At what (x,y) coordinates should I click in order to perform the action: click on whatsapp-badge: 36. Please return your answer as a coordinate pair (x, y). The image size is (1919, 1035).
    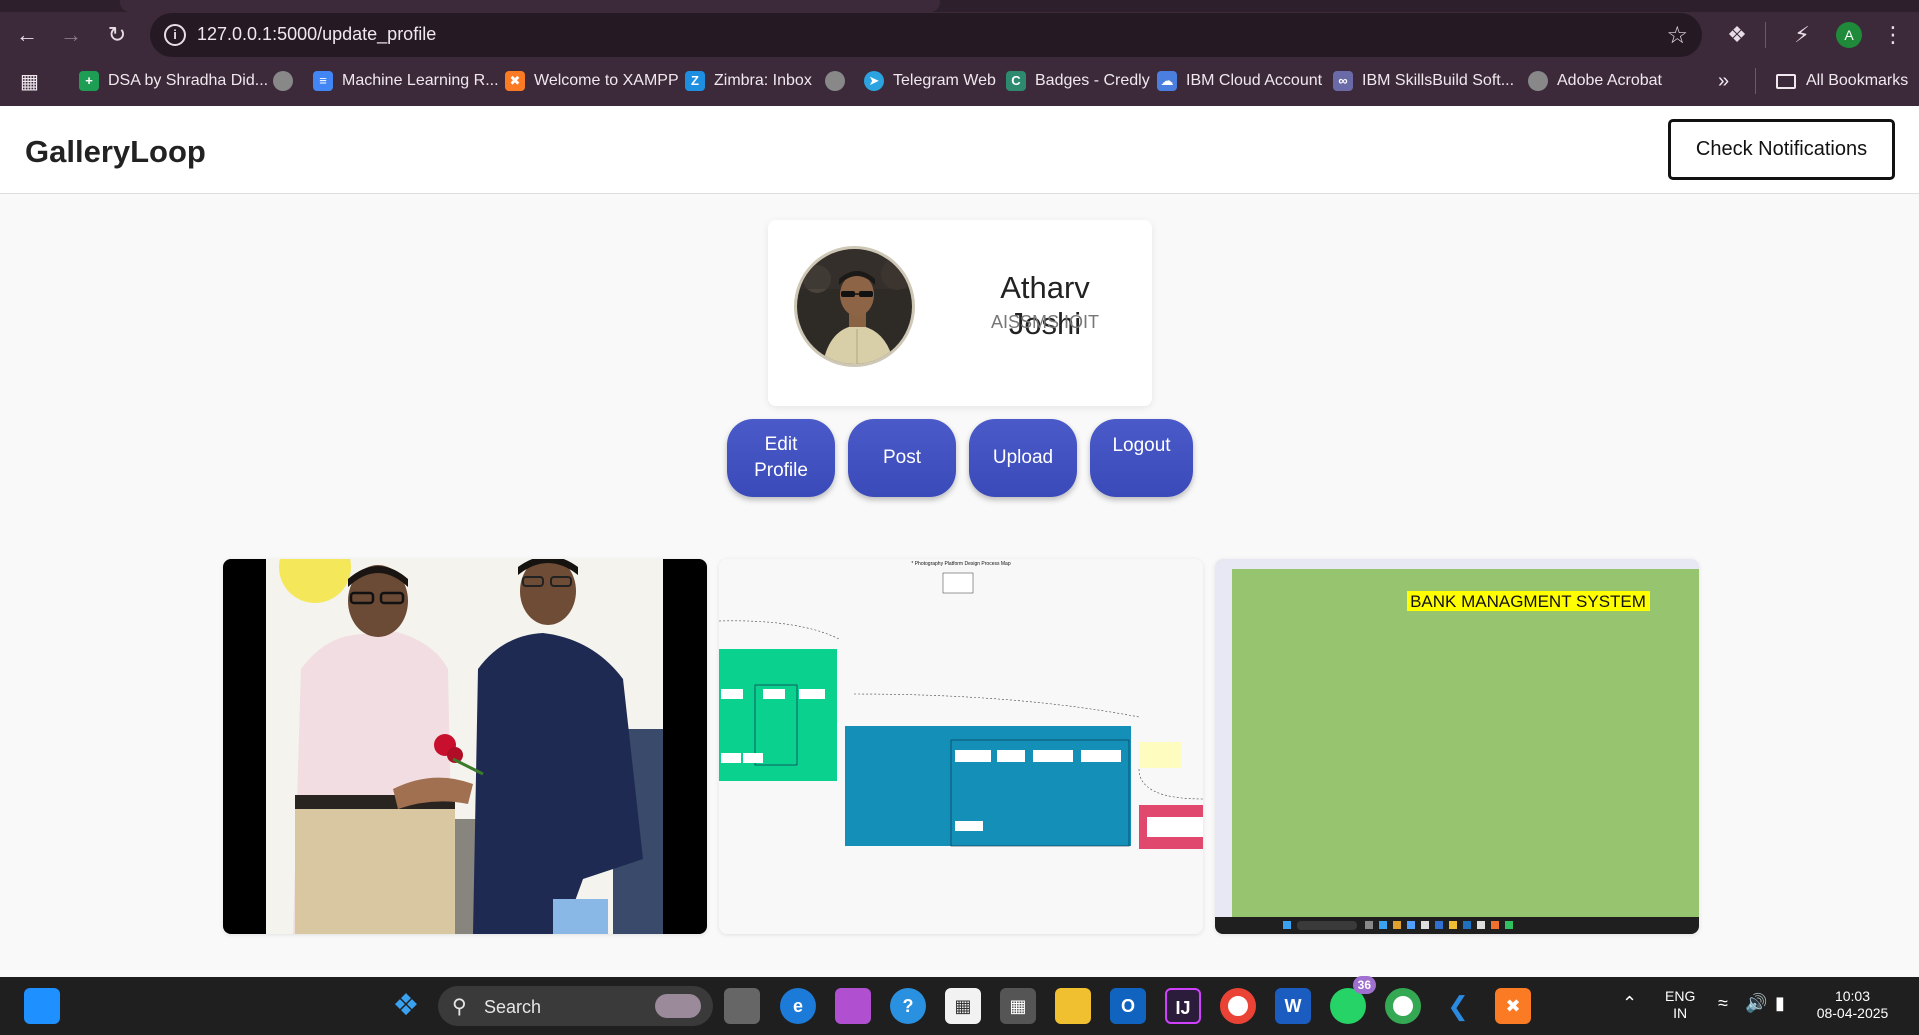
    Looking at the image, I should click on (1364, 985).